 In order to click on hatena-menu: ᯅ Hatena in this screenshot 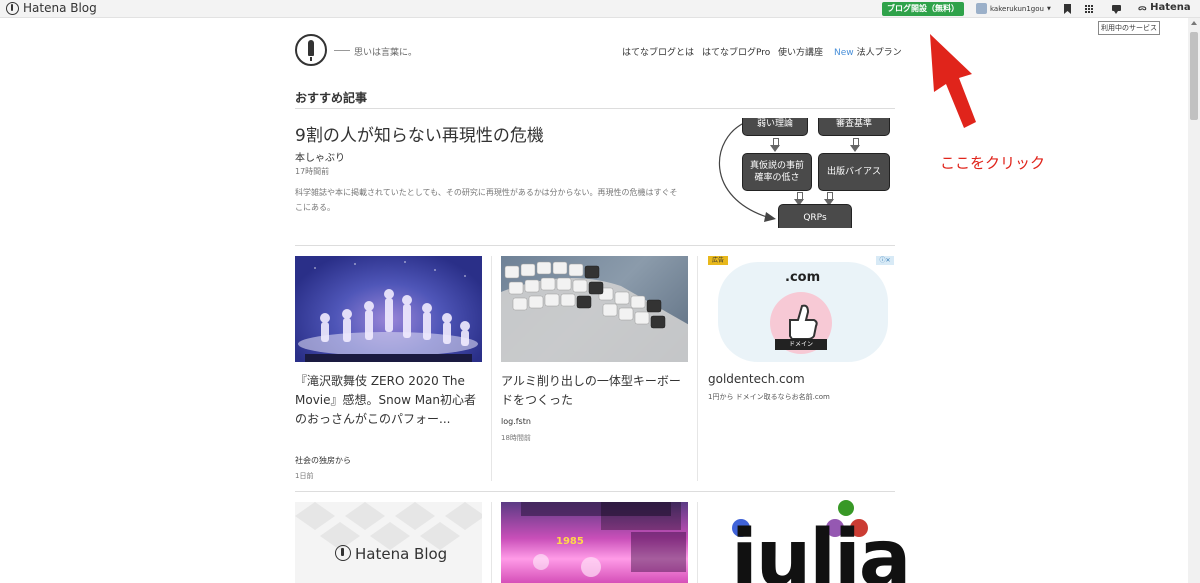, I will do `click(1164, 7)`.